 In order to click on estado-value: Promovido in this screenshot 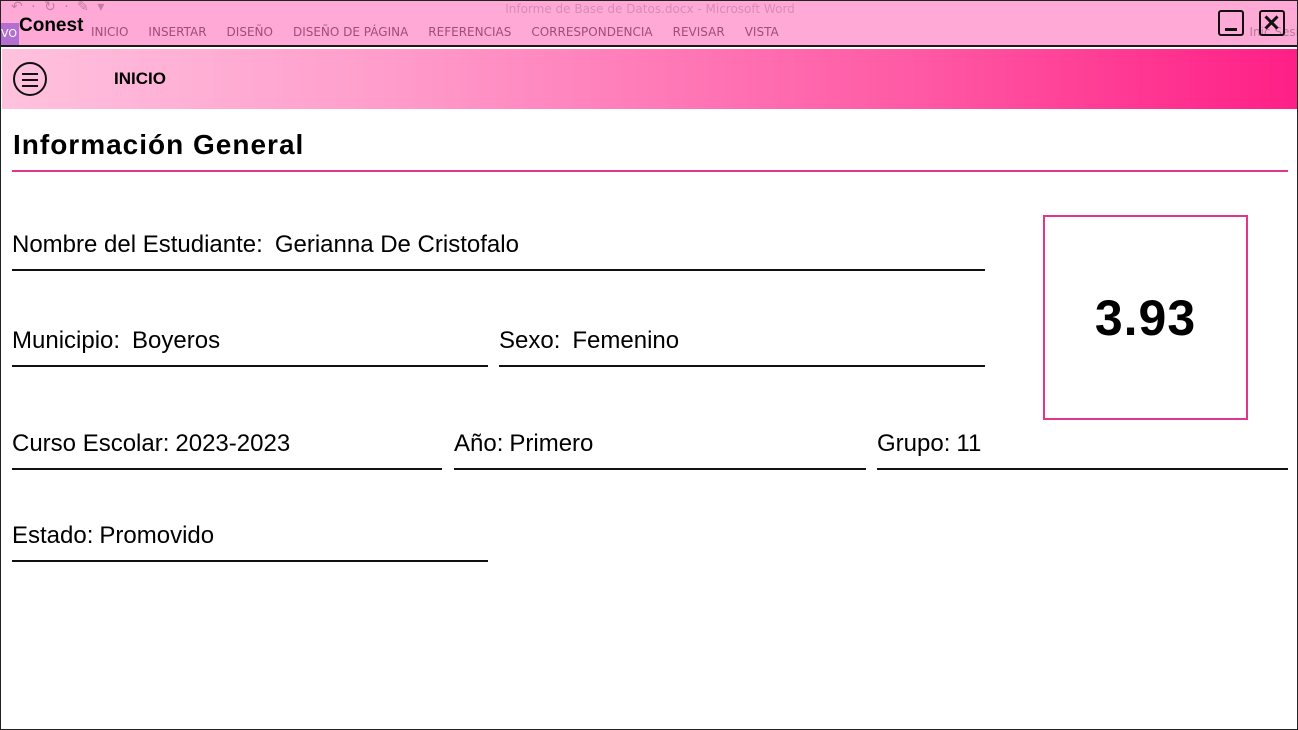, I will do `click(157, 535)`.